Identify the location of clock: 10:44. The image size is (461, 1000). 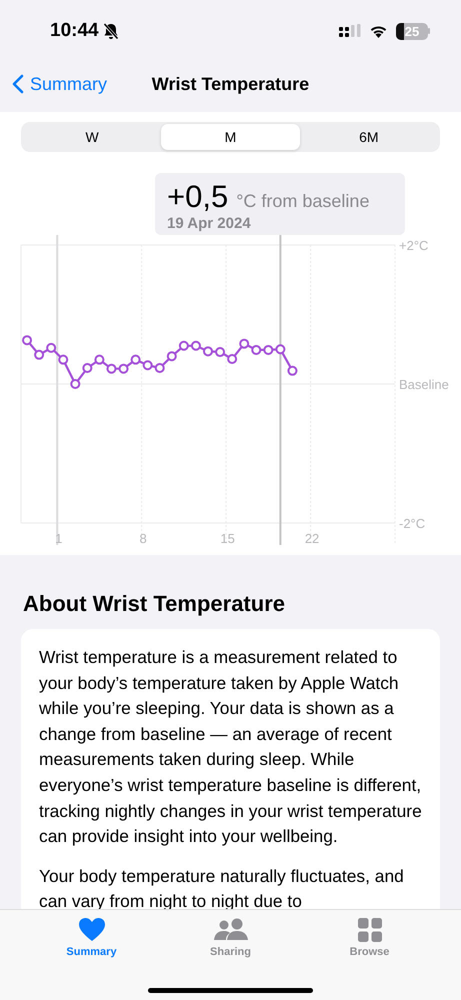
(74, 31).